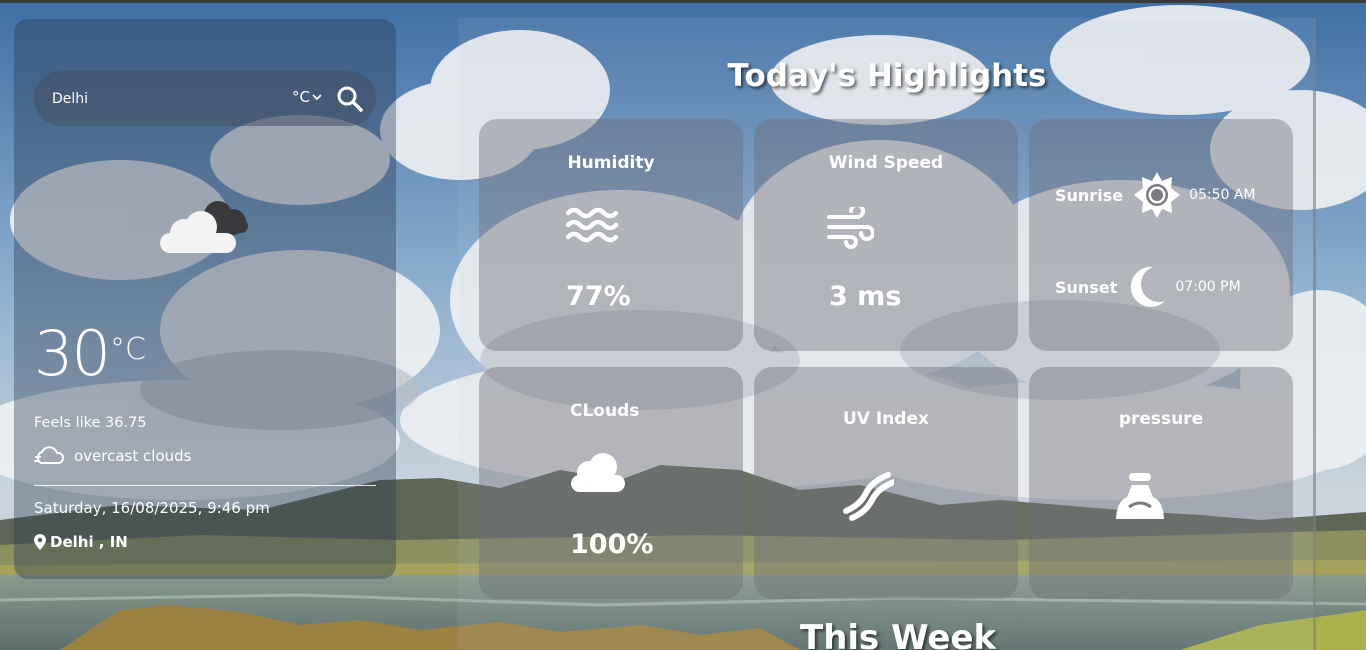 This screenshot has width=1366, height=650. What do you see at coordinates (865, 296) in the screenshot?
I see `wind-speed-value: 3 ms` at bounding box center [865, 296].